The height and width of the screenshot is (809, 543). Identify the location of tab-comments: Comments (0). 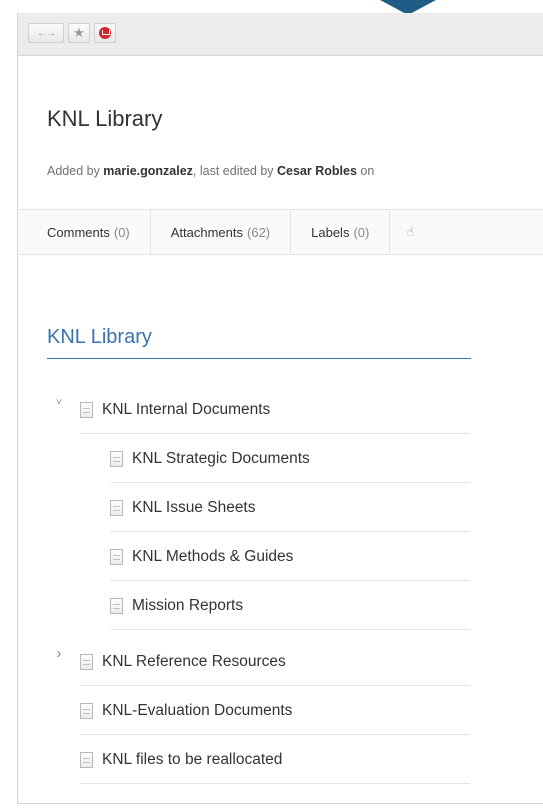
(84, 232).